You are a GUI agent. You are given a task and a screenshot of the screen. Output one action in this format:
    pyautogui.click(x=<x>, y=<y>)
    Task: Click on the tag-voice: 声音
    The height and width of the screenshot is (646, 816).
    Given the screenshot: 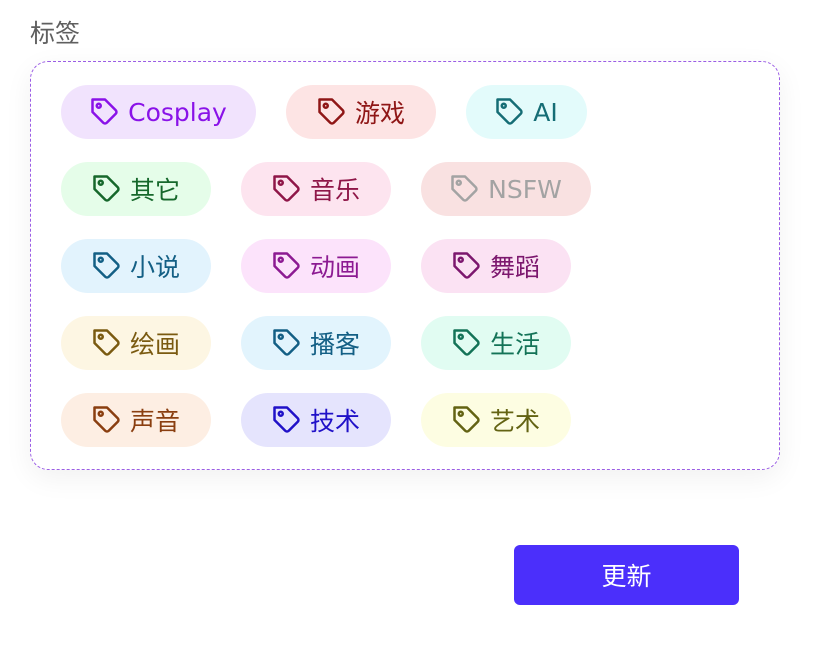 What is the action you would take?
    pyautogui.click(x=136, y=420)
    